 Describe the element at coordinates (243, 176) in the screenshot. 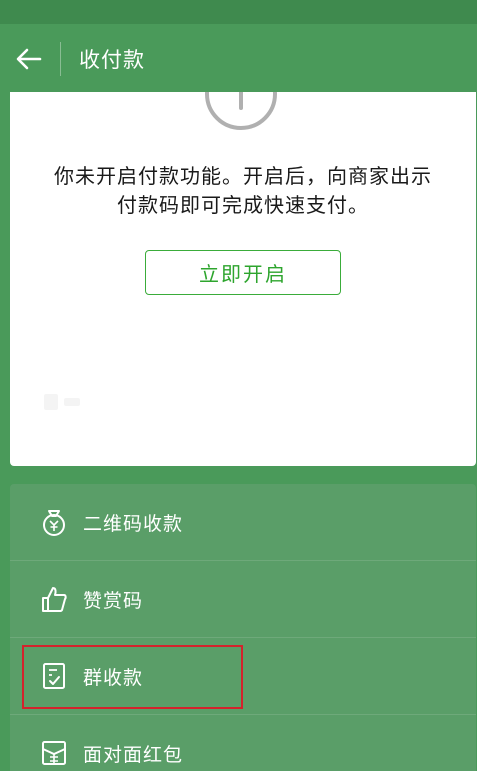

I see `message-line-1: 你未开启付款功能。开启后，向商家出示` at that location.